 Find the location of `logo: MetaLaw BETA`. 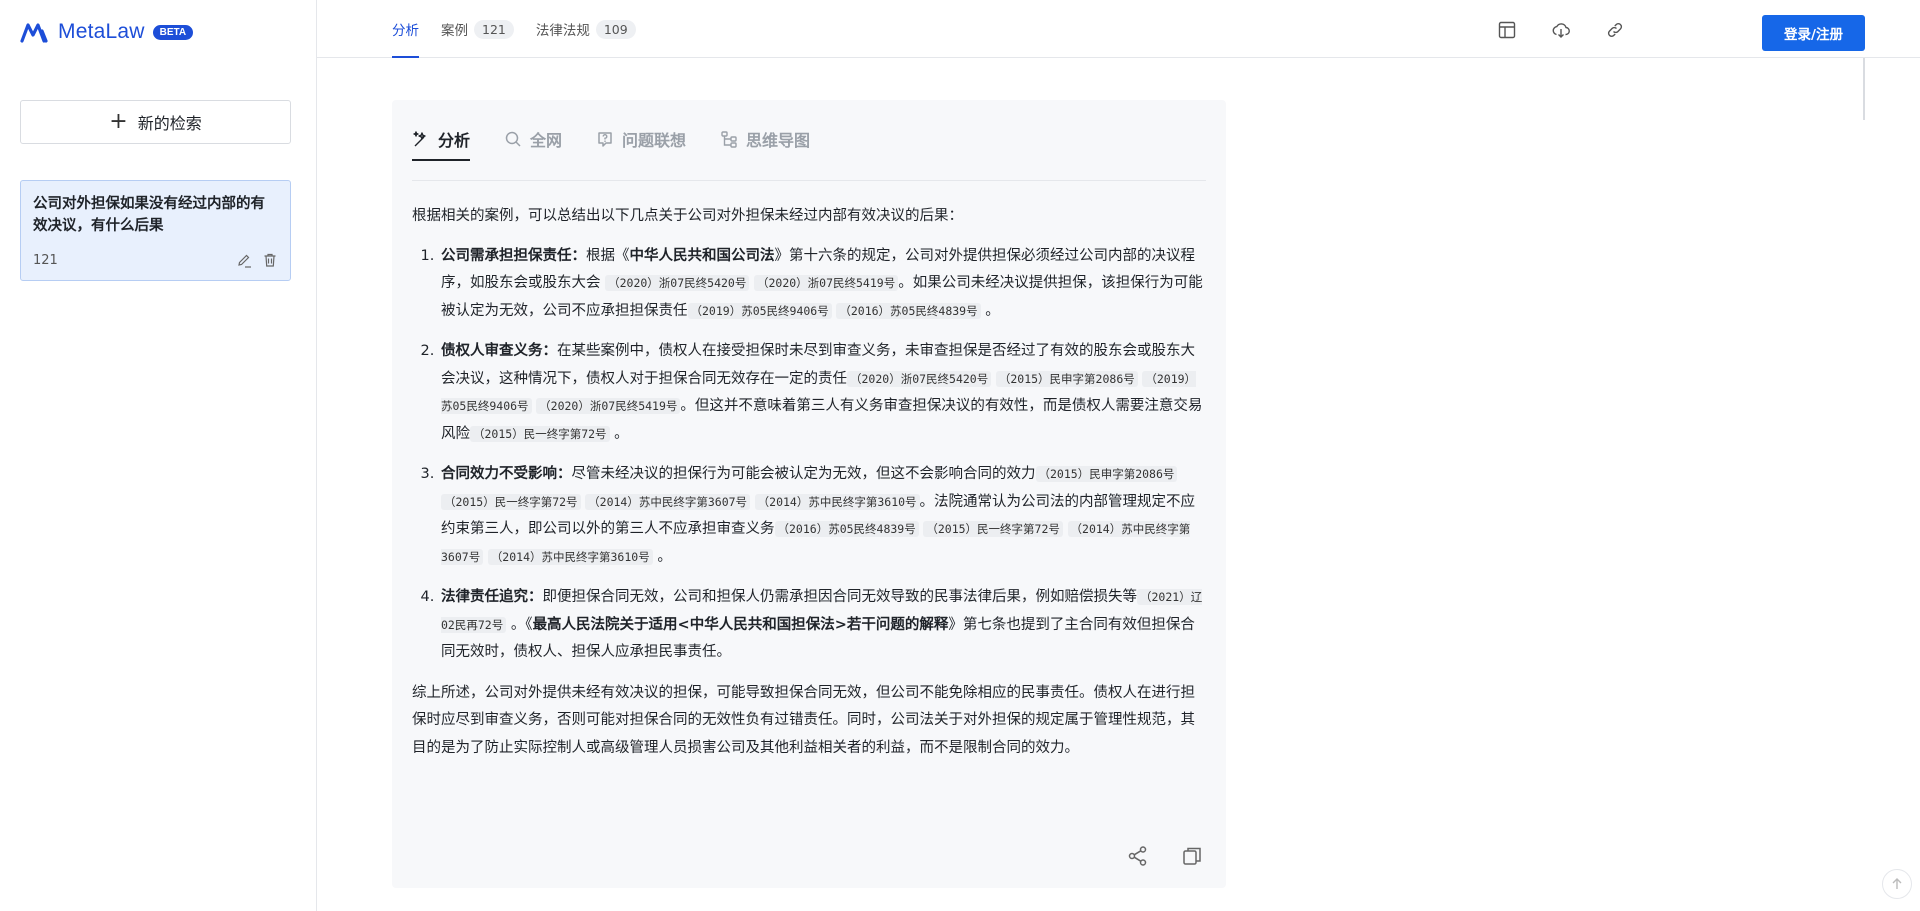

logo: MetaLaw BETA is located at coordinates (107, 32).